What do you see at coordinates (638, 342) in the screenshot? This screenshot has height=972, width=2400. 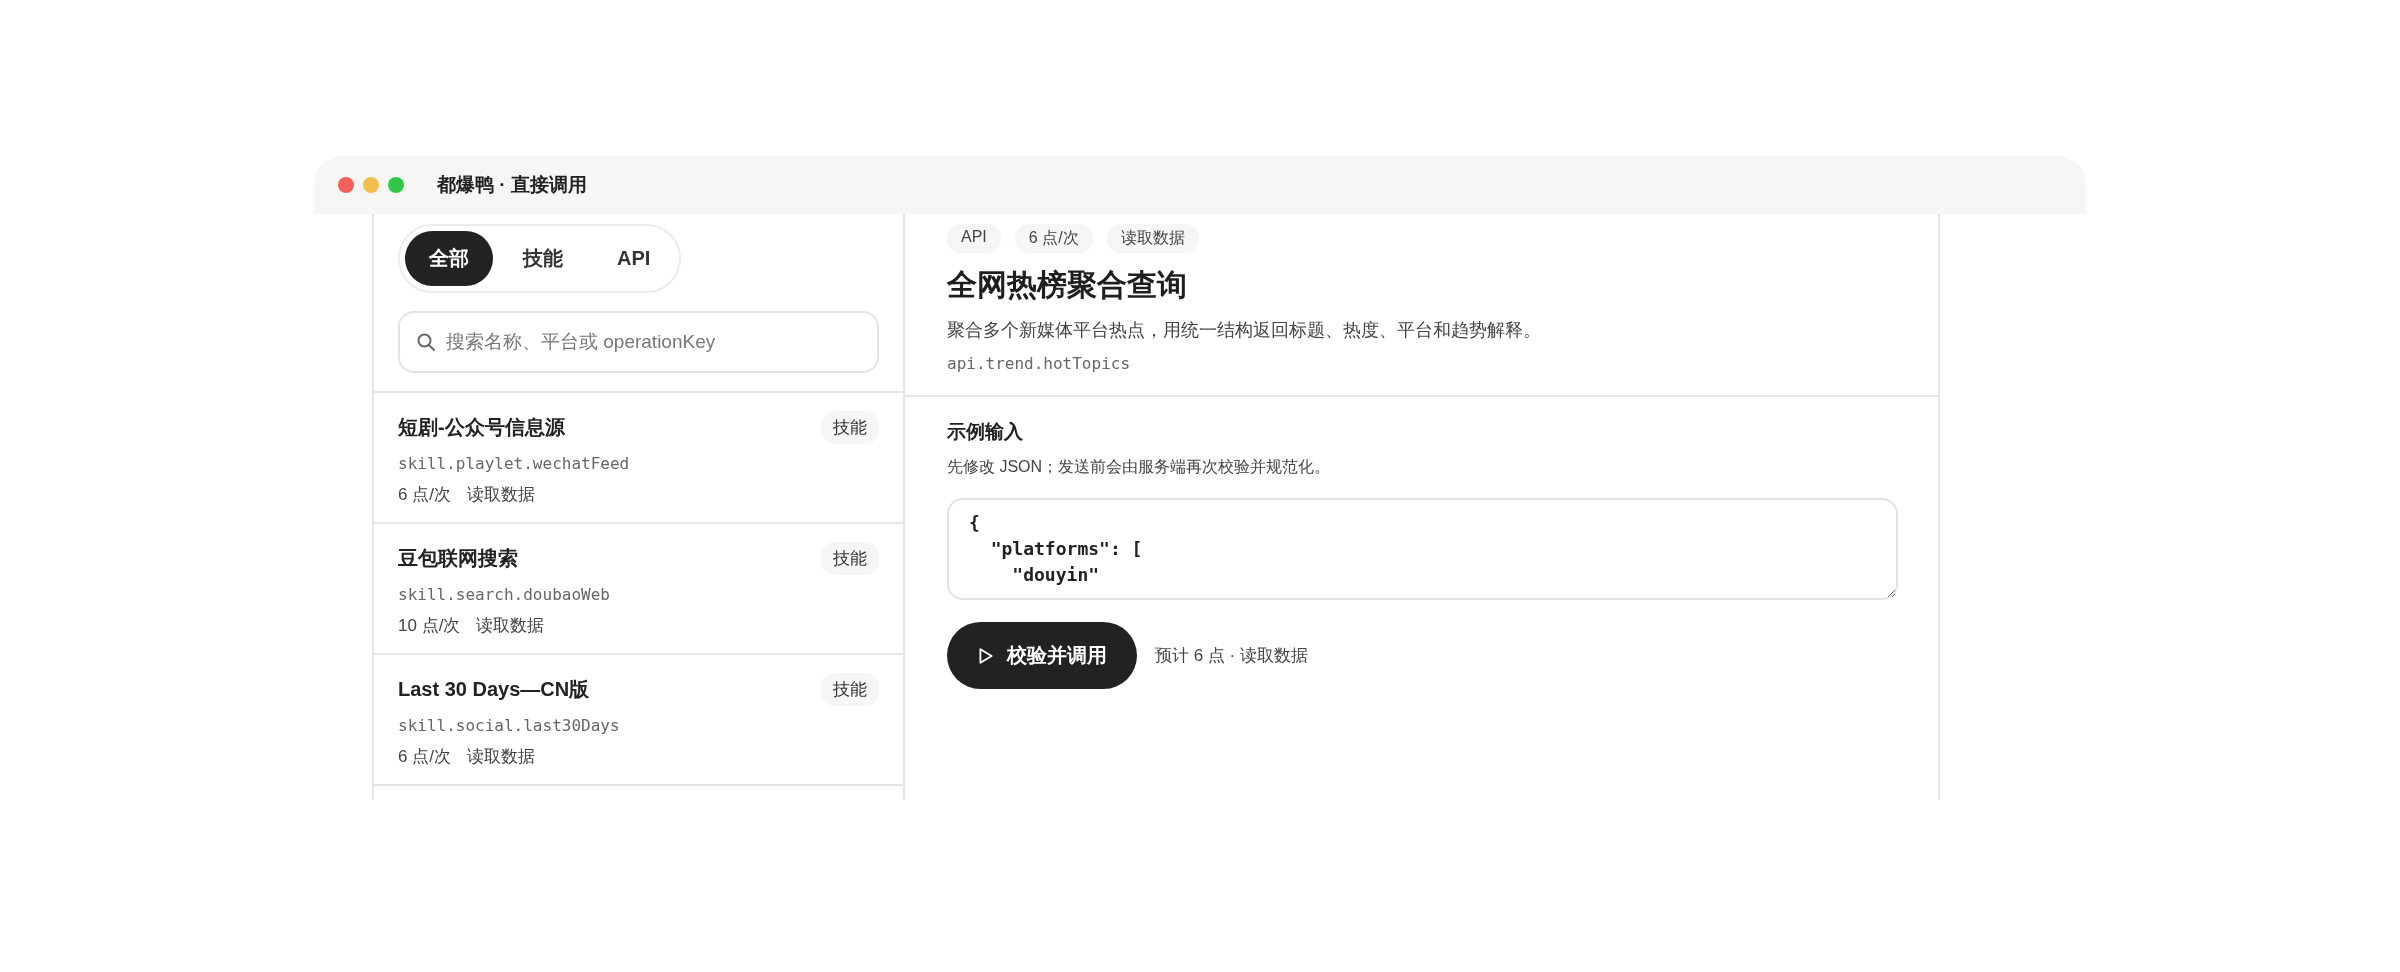 I see `search-field: 搜索名称、平台或 operationKey` at bounding box center [638, 342].